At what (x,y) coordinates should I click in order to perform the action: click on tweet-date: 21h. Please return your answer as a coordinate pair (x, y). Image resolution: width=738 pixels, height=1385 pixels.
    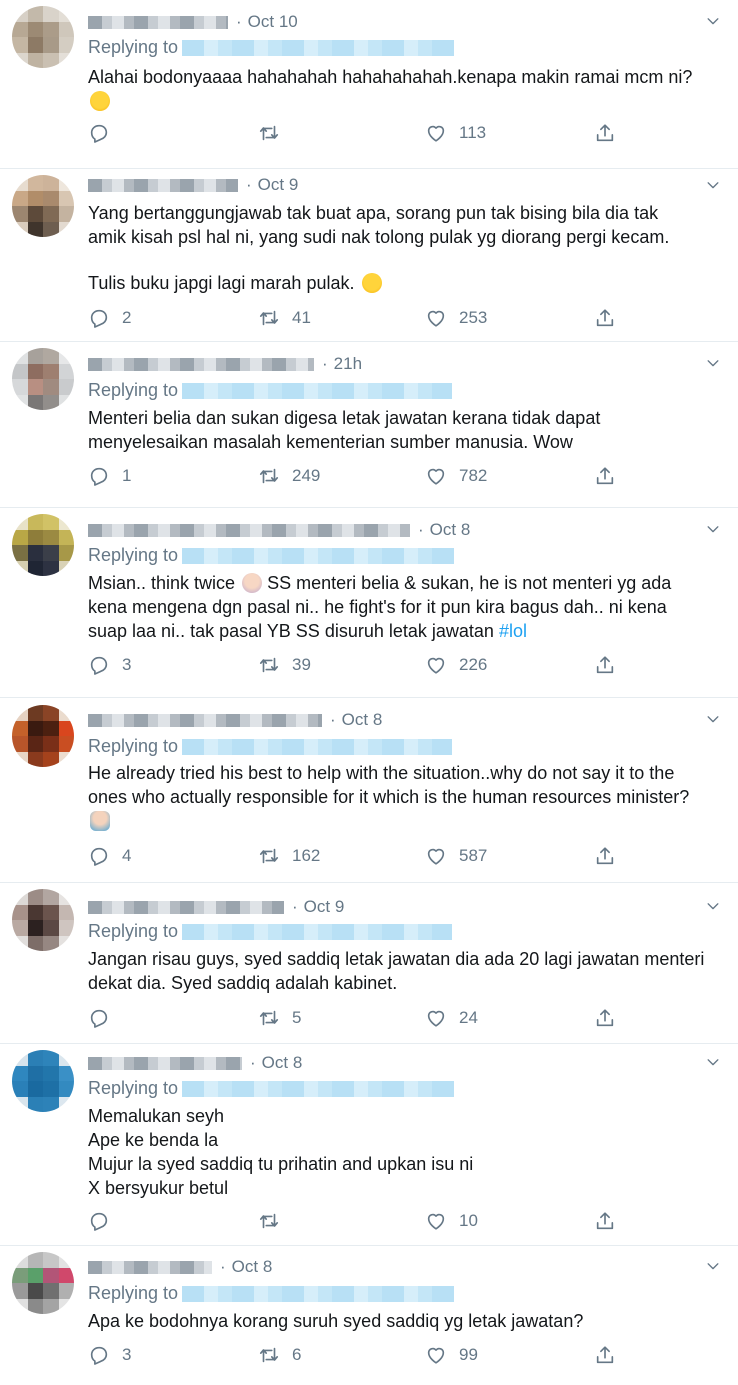
    Looking at the image, I should click on (348, 364).